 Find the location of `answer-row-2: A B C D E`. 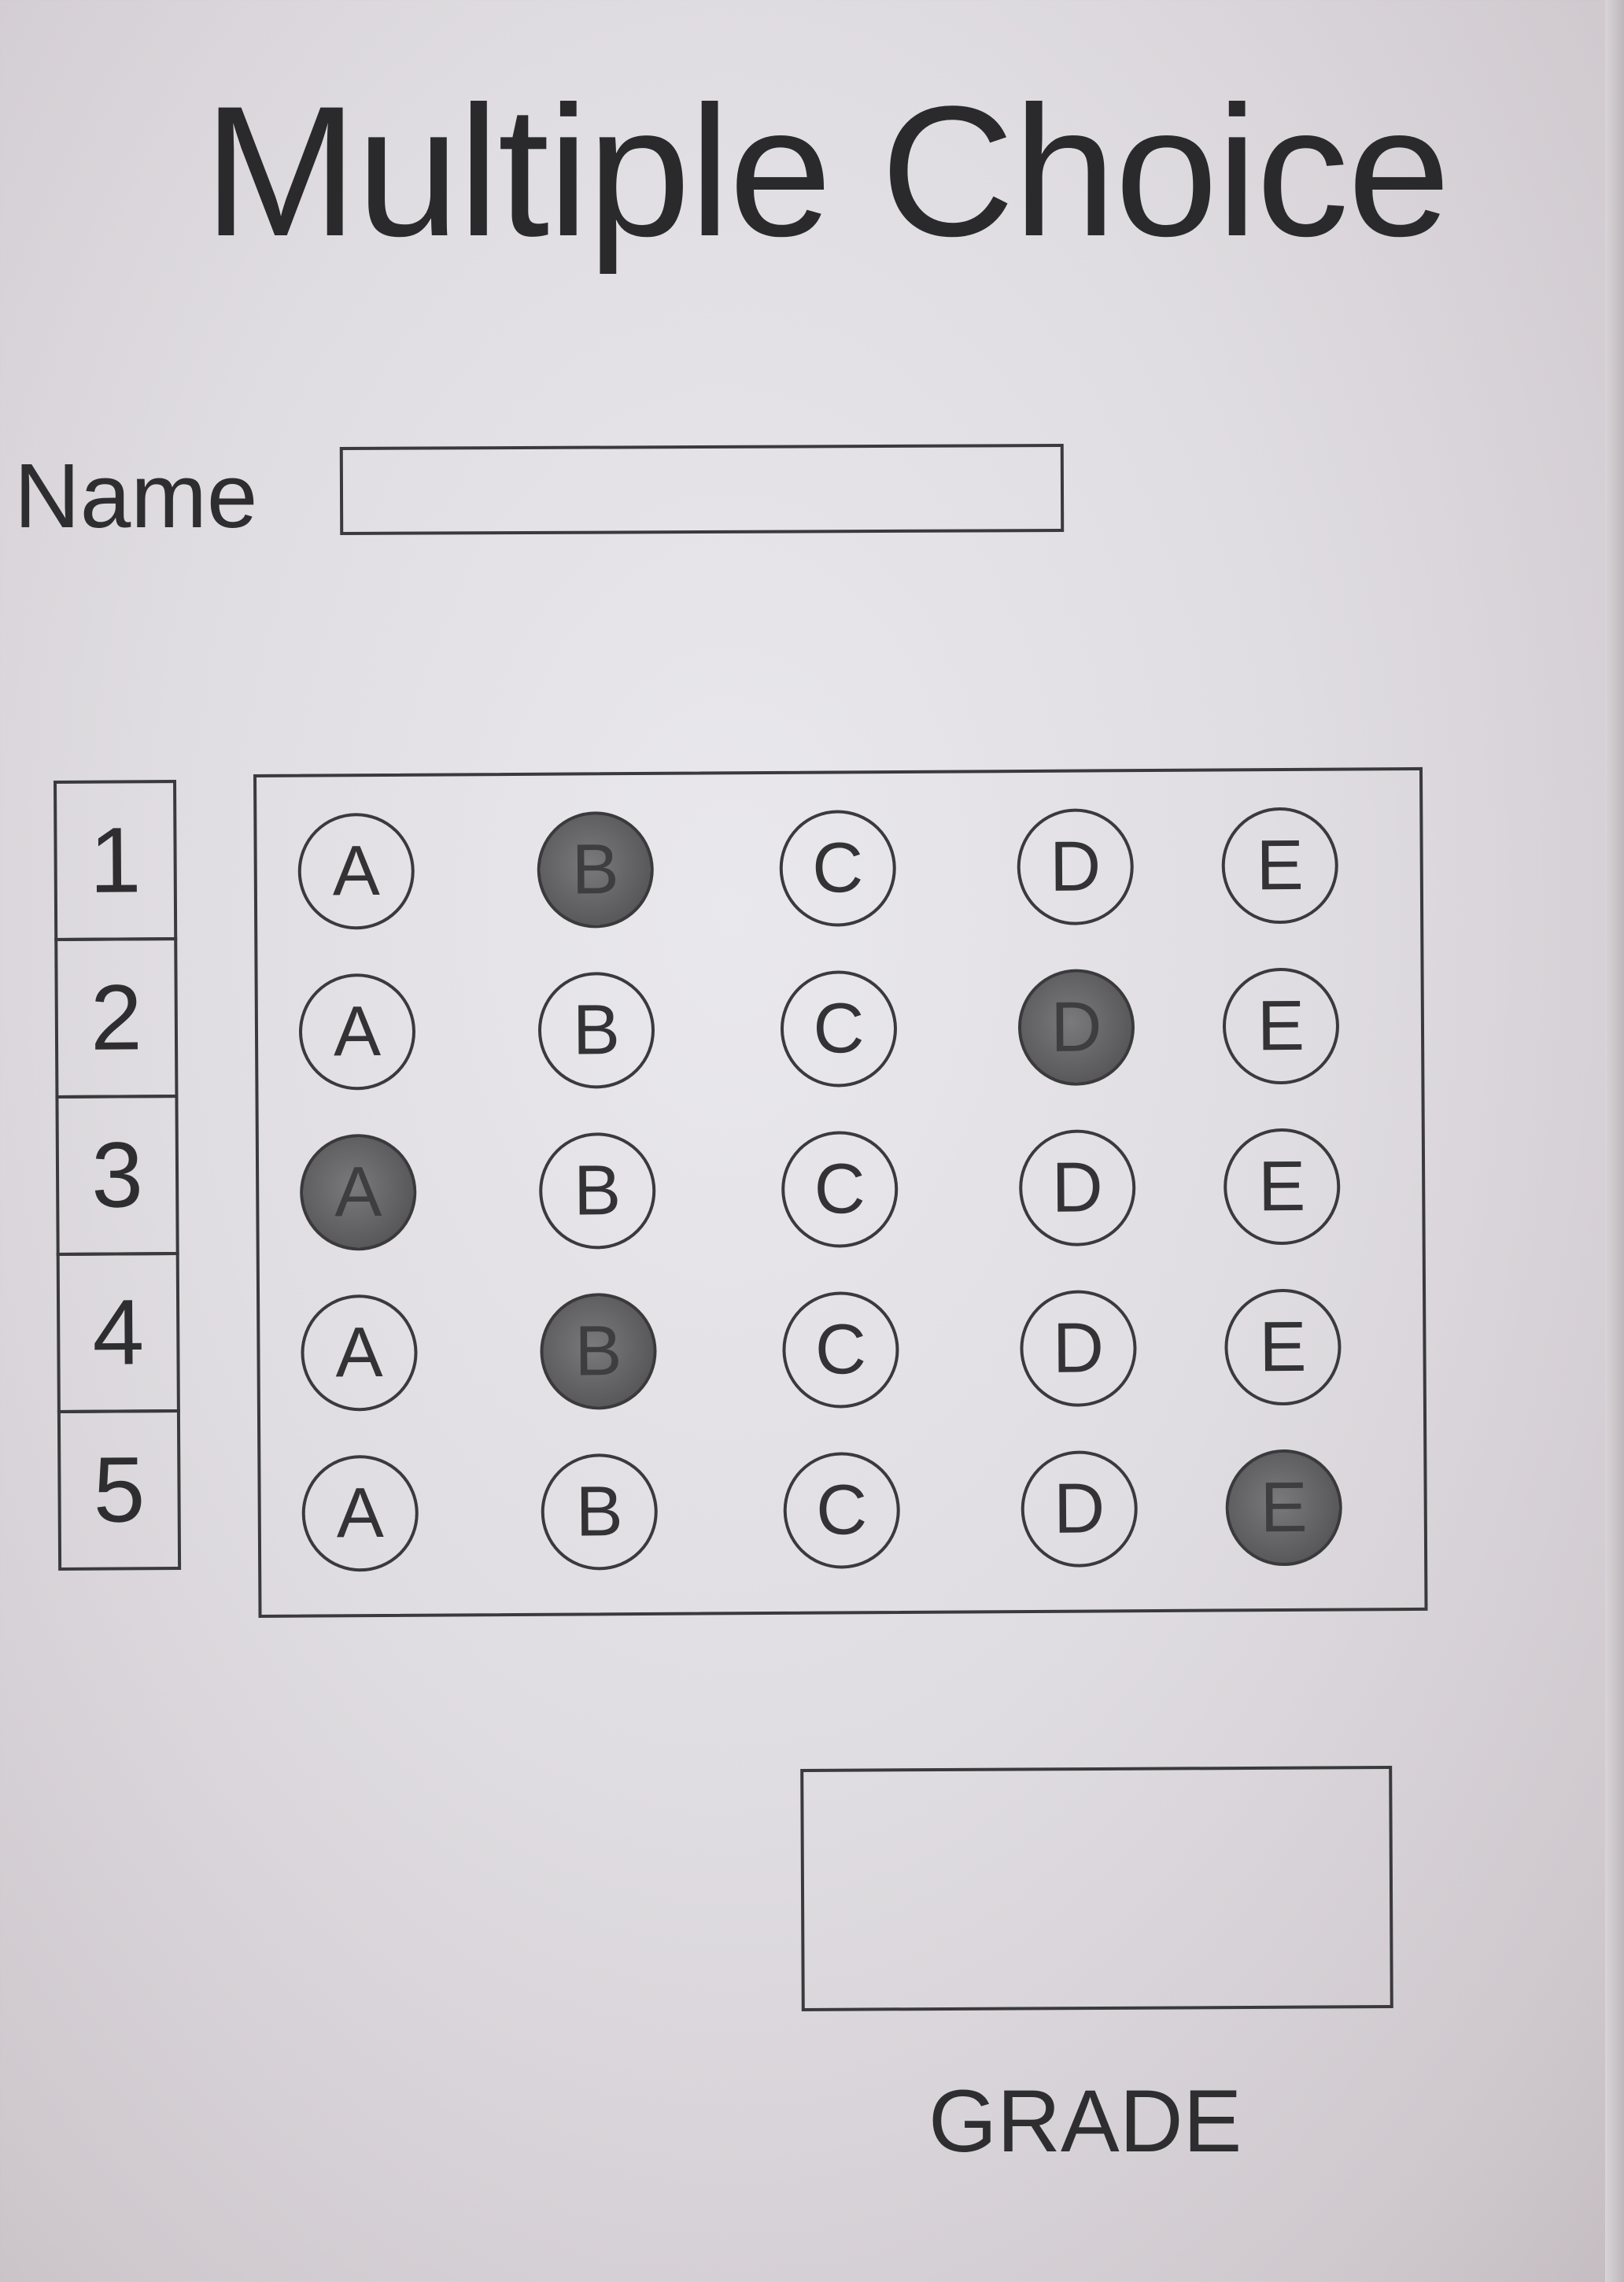

answer-row-2: A B C D E is located at coordinates (840, 1033).